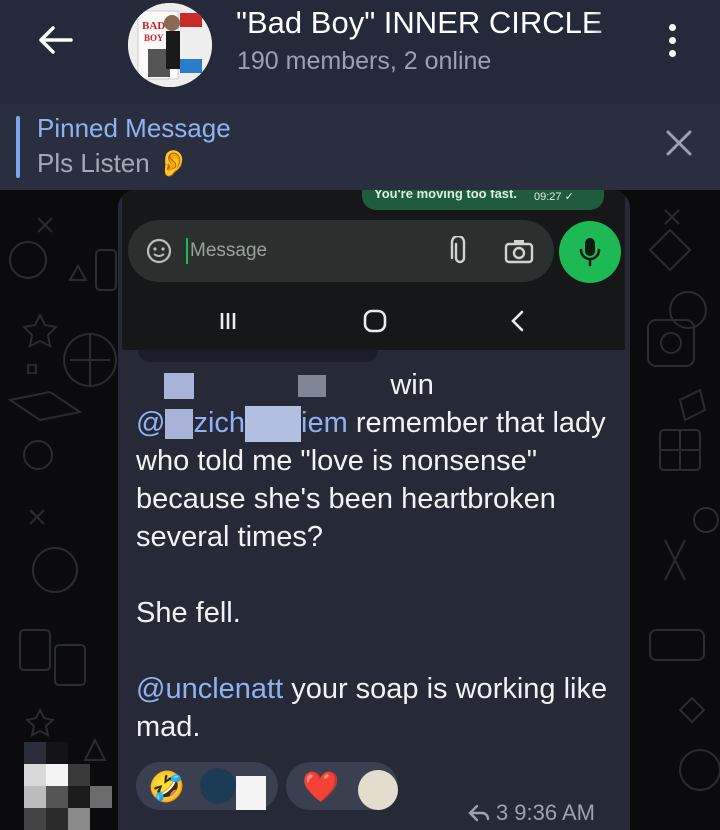  Describe the element at coordinates (69, 786) in the screenshot. I see `sender-avatar-redacted` at that location.